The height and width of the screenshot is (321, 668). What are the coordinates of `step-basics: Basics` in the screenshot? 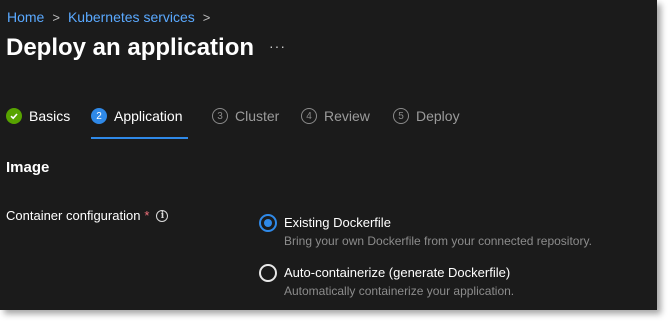 It's located at (38, 116).